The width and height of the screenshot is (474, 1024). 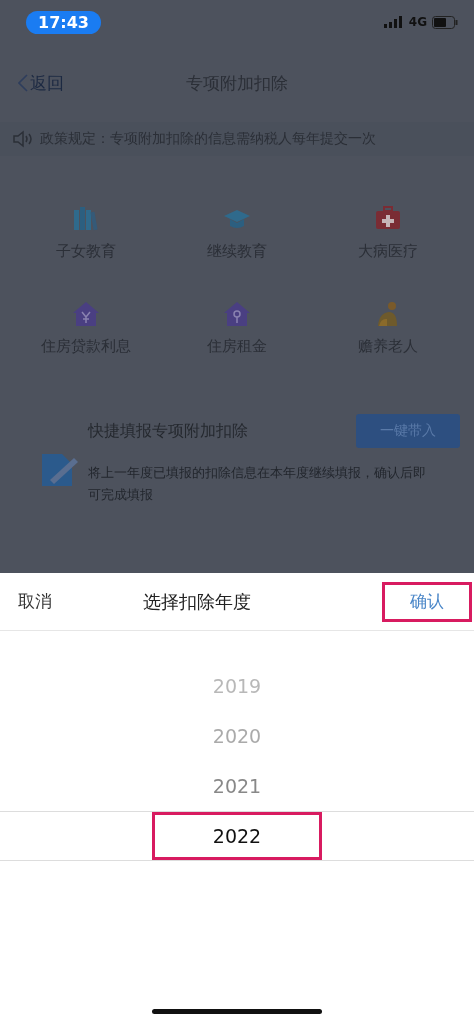 I want to click on year-option: 2021, so click(x=237, y=786).